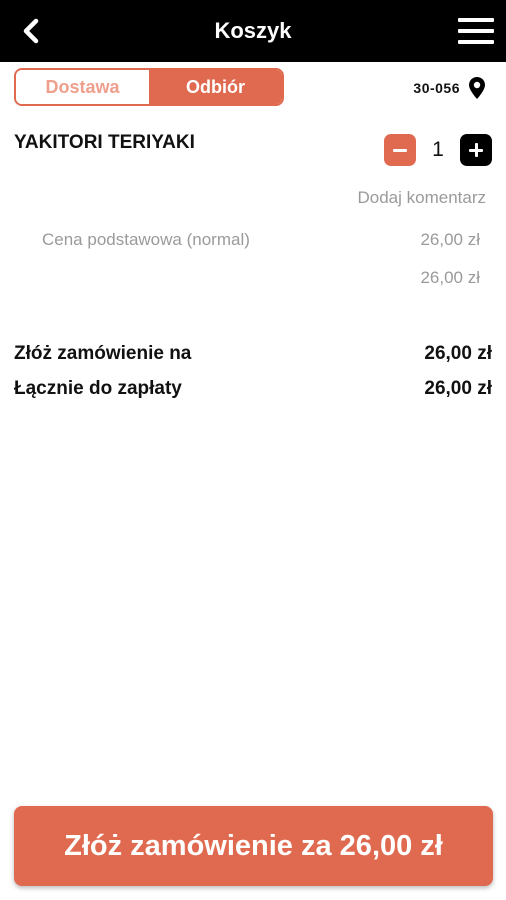  I want to click on base-price-value: 26,00 zł, so click(450, 239).